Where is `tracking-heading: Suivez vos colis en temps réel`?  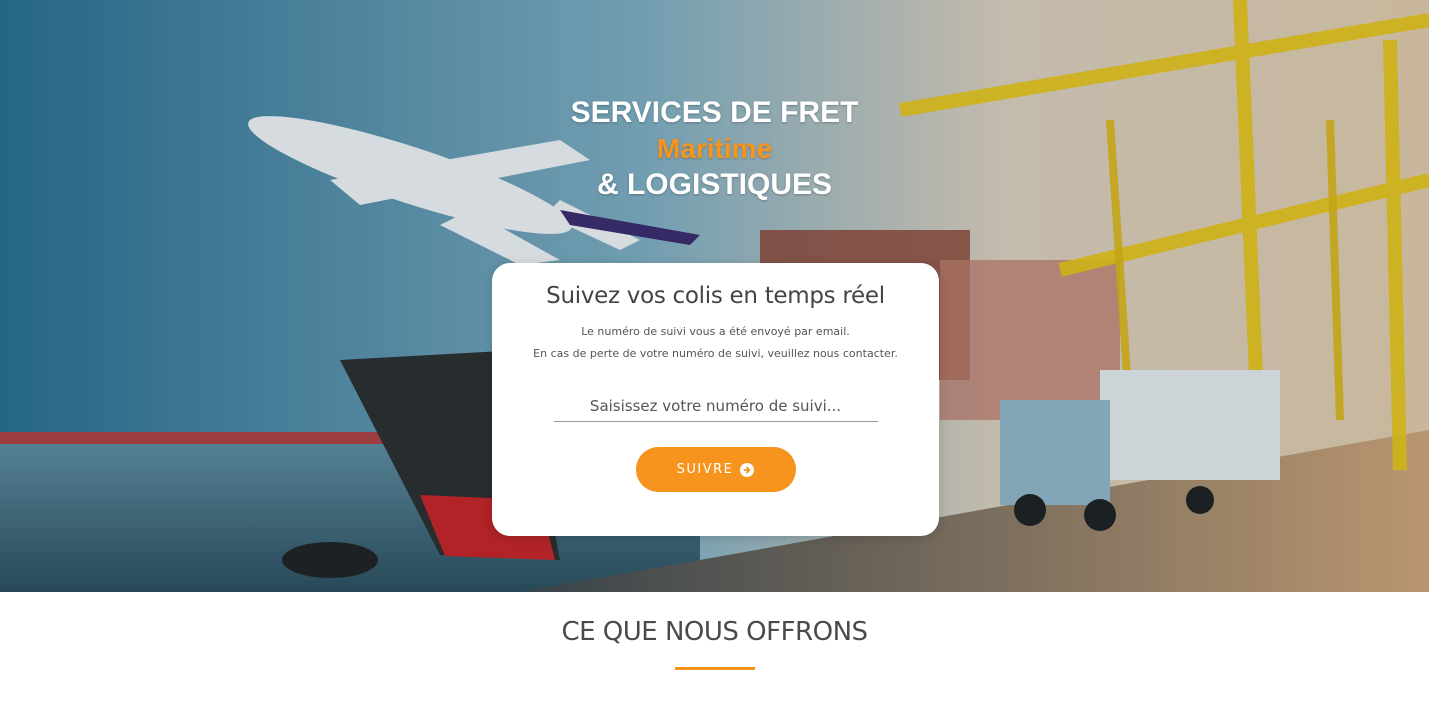
tracking-heading: Suivez vos colis en temps réel is located at coordinates (715, 296).